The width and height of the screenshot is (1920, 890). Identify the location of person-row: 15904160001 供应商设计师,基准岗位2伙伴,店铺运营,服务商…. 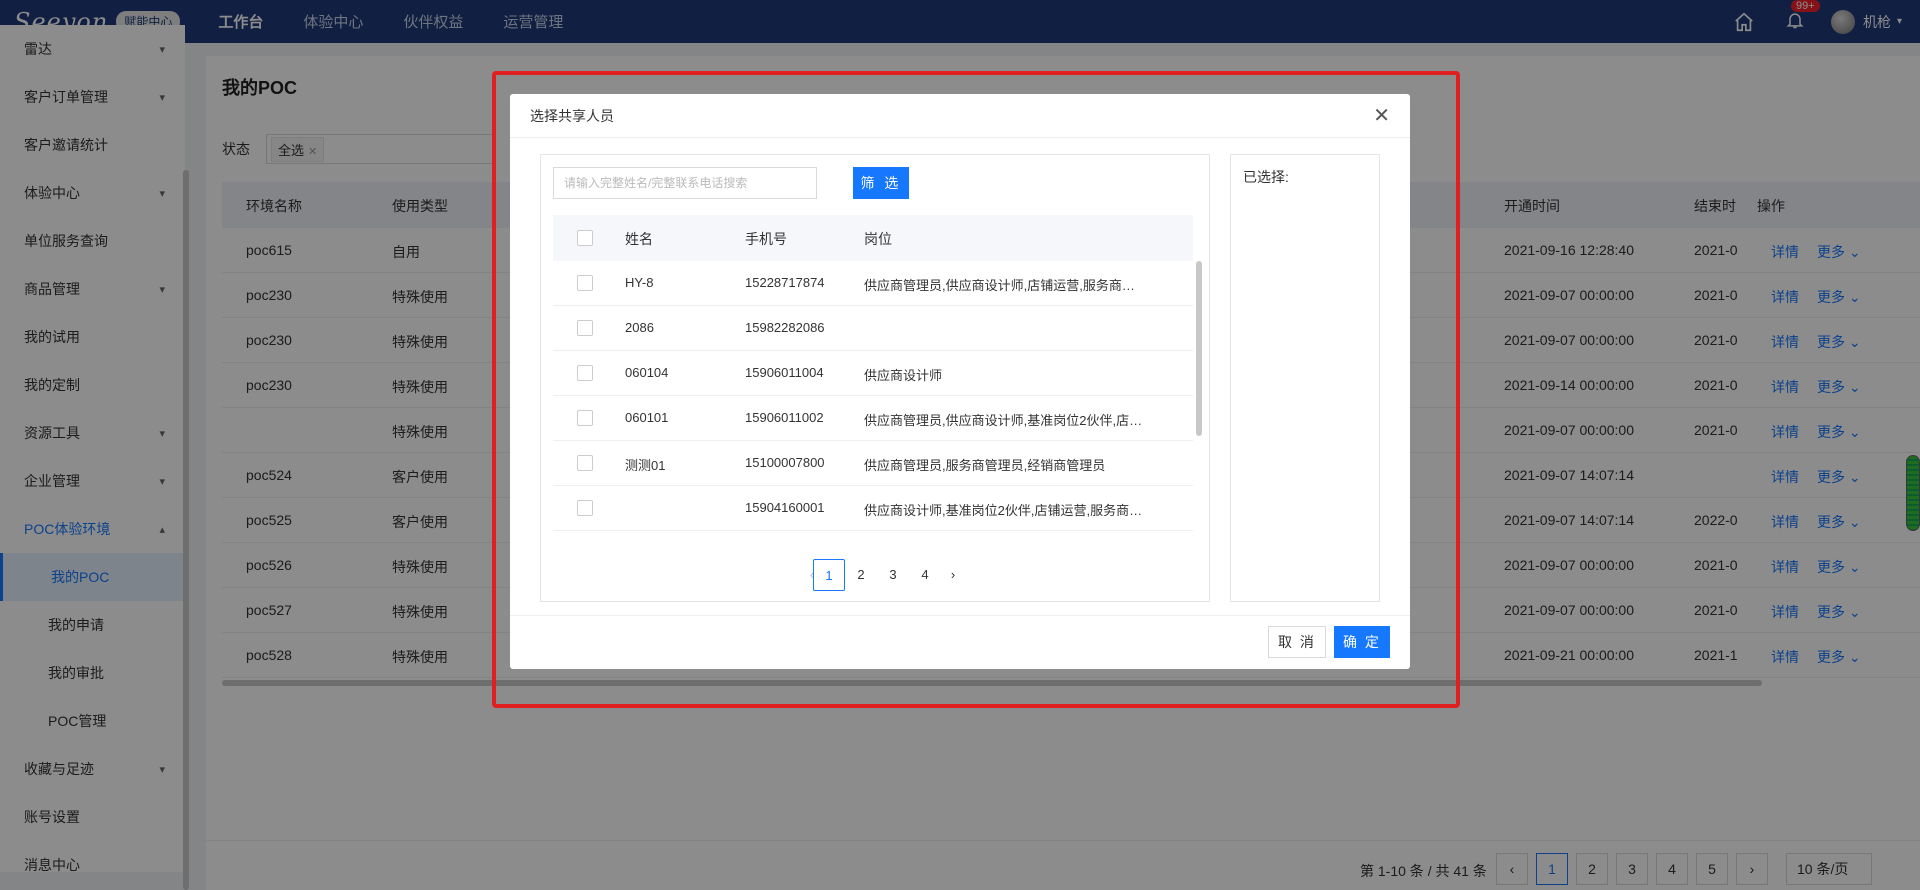
(873, 508).